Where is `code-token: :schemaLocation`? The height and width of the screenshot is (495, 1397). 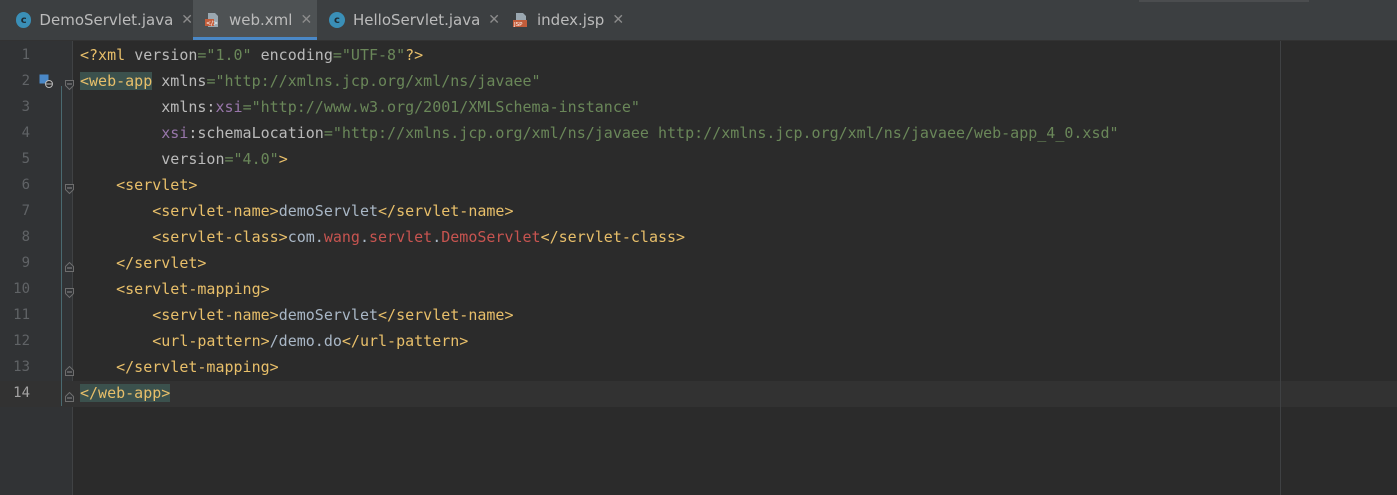
code-token: :schemaLocation is located at coordinates (256, 133).